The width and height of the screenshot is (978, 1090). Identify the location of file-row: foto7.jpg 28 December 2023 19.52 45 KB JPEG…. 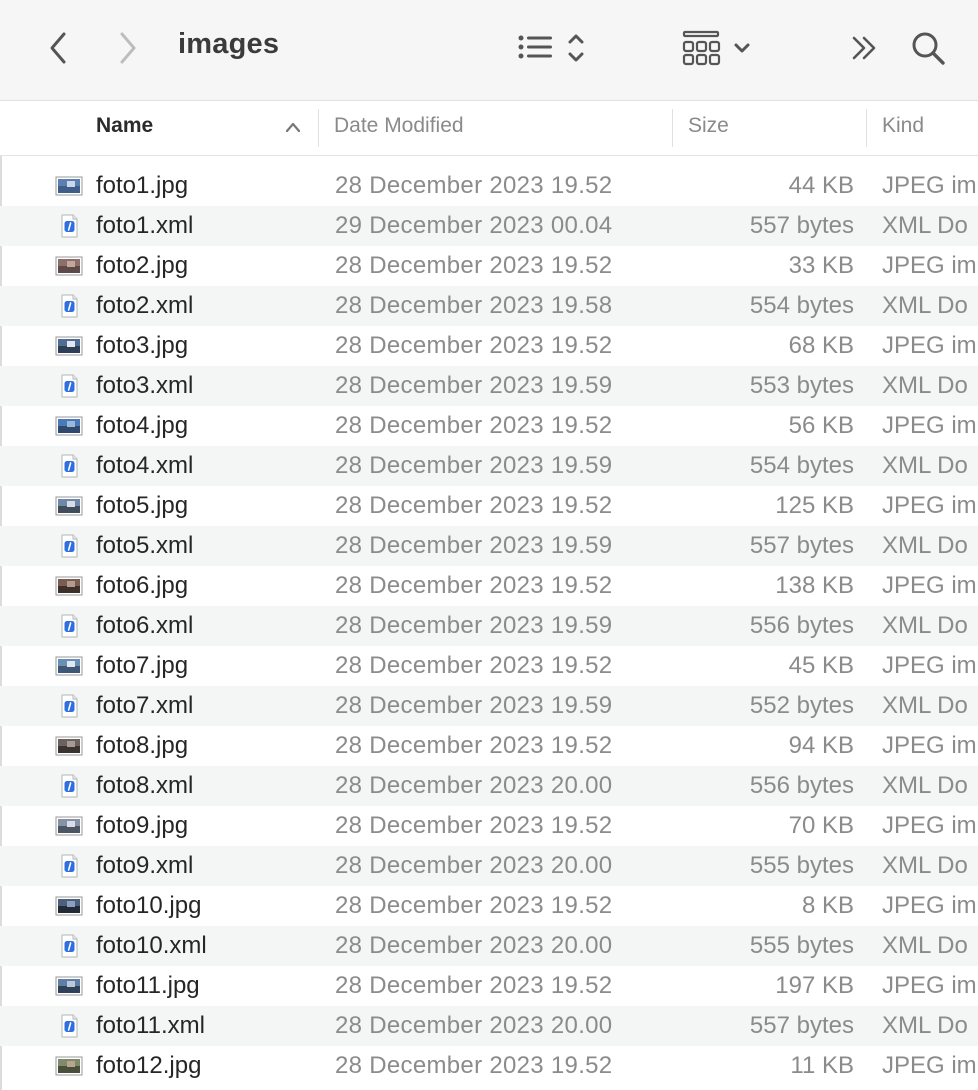
(489, 666).